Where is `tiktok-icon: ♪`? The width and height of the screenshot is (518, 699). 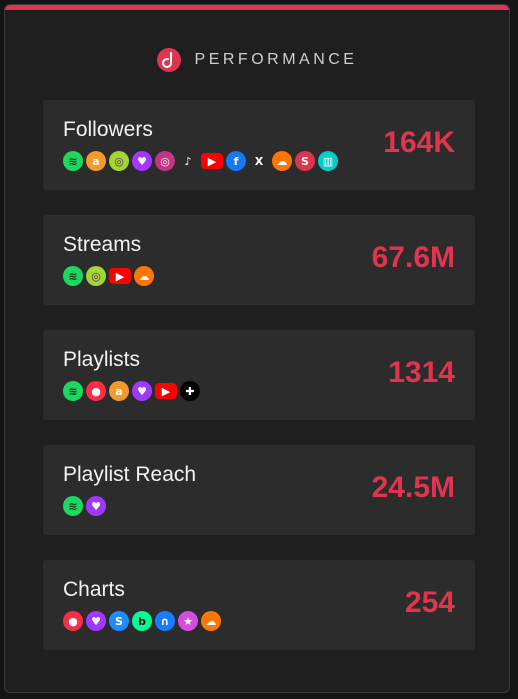 tiktok-icon: ♪ is located at coordinates (188, 161).